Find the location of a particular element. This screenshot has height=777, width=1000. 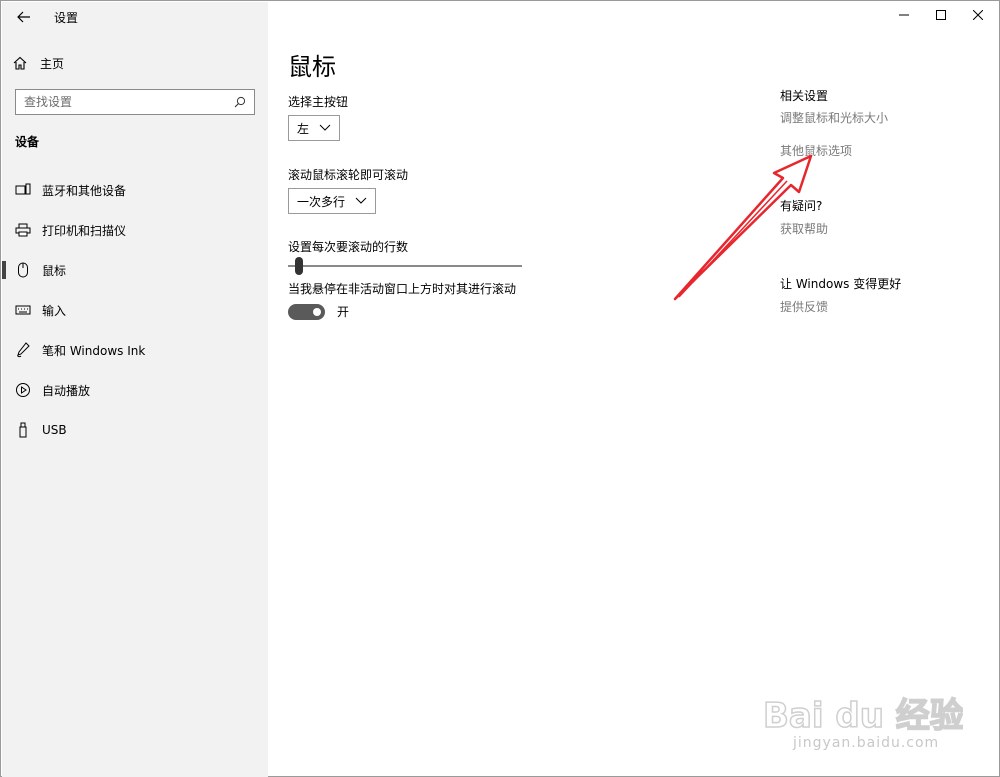

search-icon is located at coordinates (240, 102).